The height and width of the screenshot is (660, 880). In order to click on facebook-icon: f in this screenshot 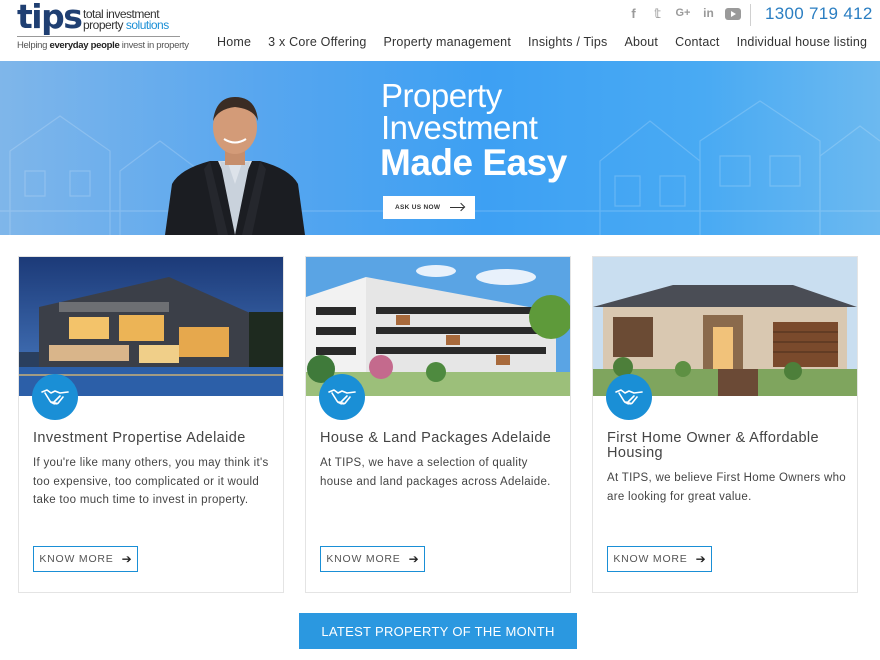, I will do `click(633, 13)`.